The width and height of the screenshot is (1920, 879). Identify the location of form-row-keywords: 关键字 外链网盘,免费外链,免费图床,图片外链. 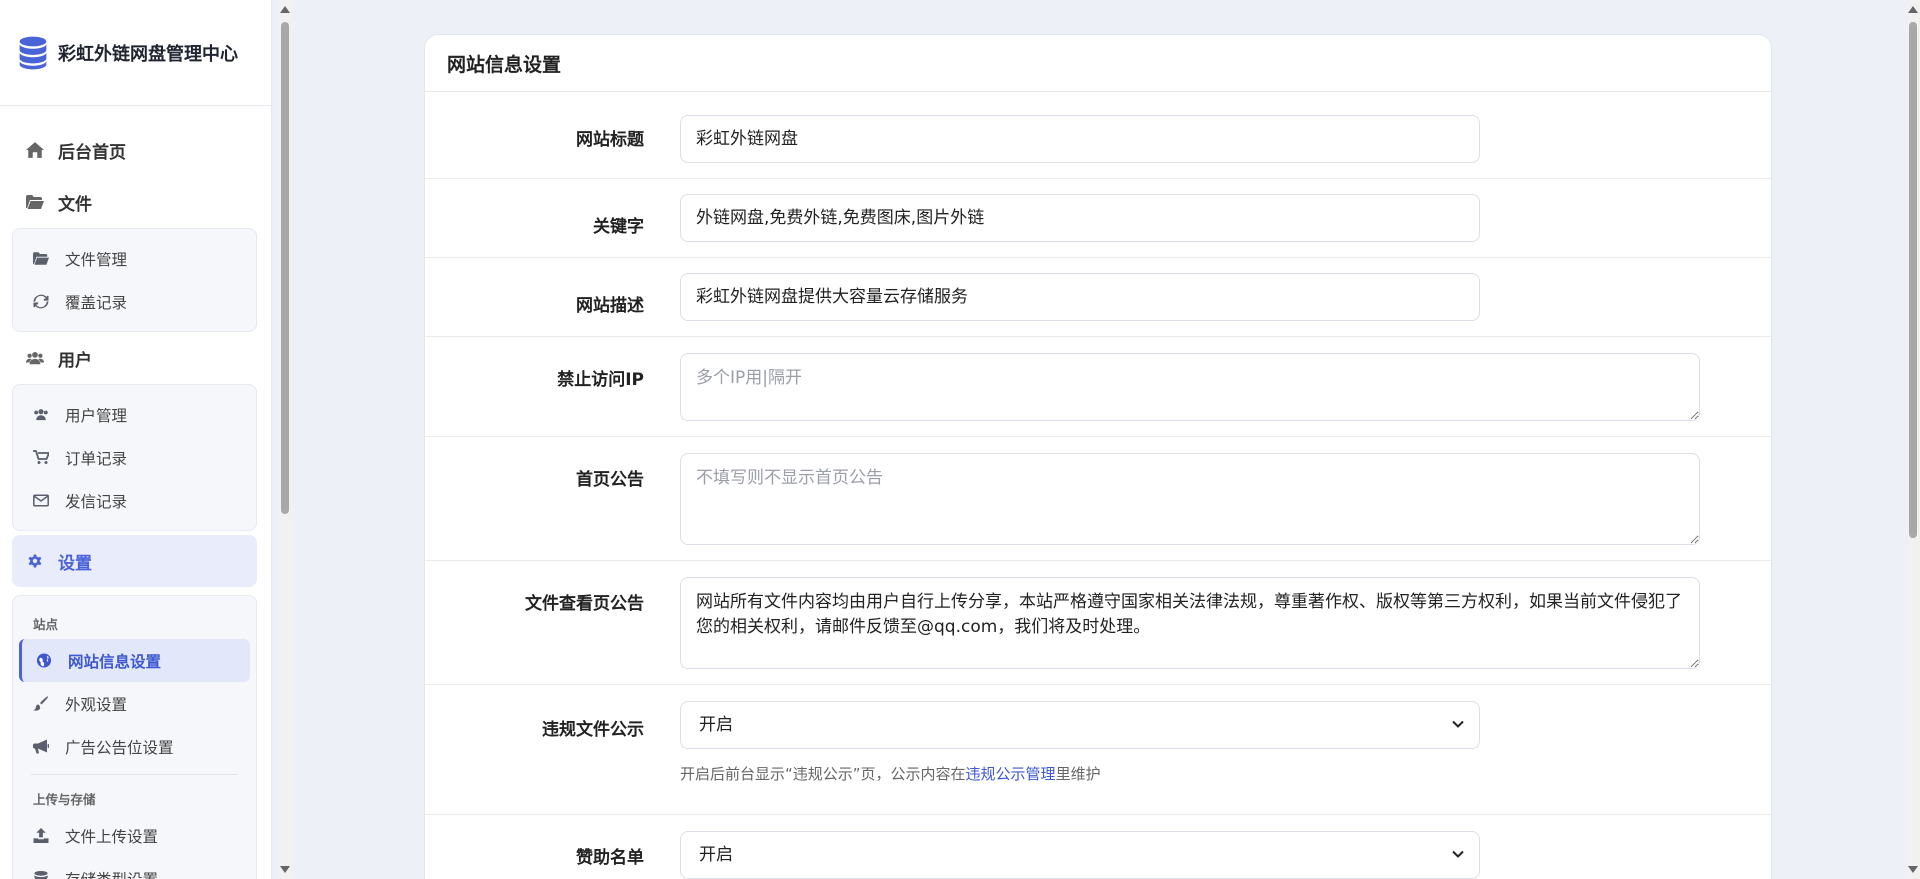
(1098, 218).